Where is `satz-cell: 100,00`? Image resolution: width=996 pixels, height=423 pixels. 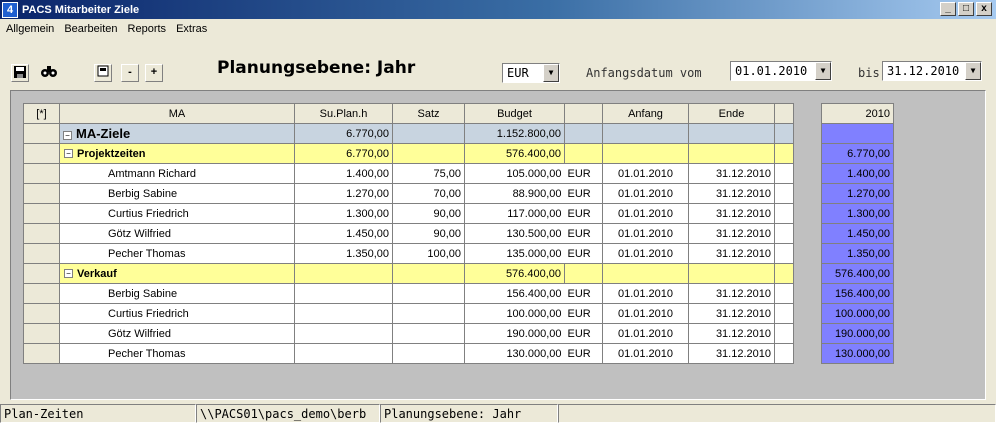
satz-cell: 100,00 is located at coordinates (428, 253).